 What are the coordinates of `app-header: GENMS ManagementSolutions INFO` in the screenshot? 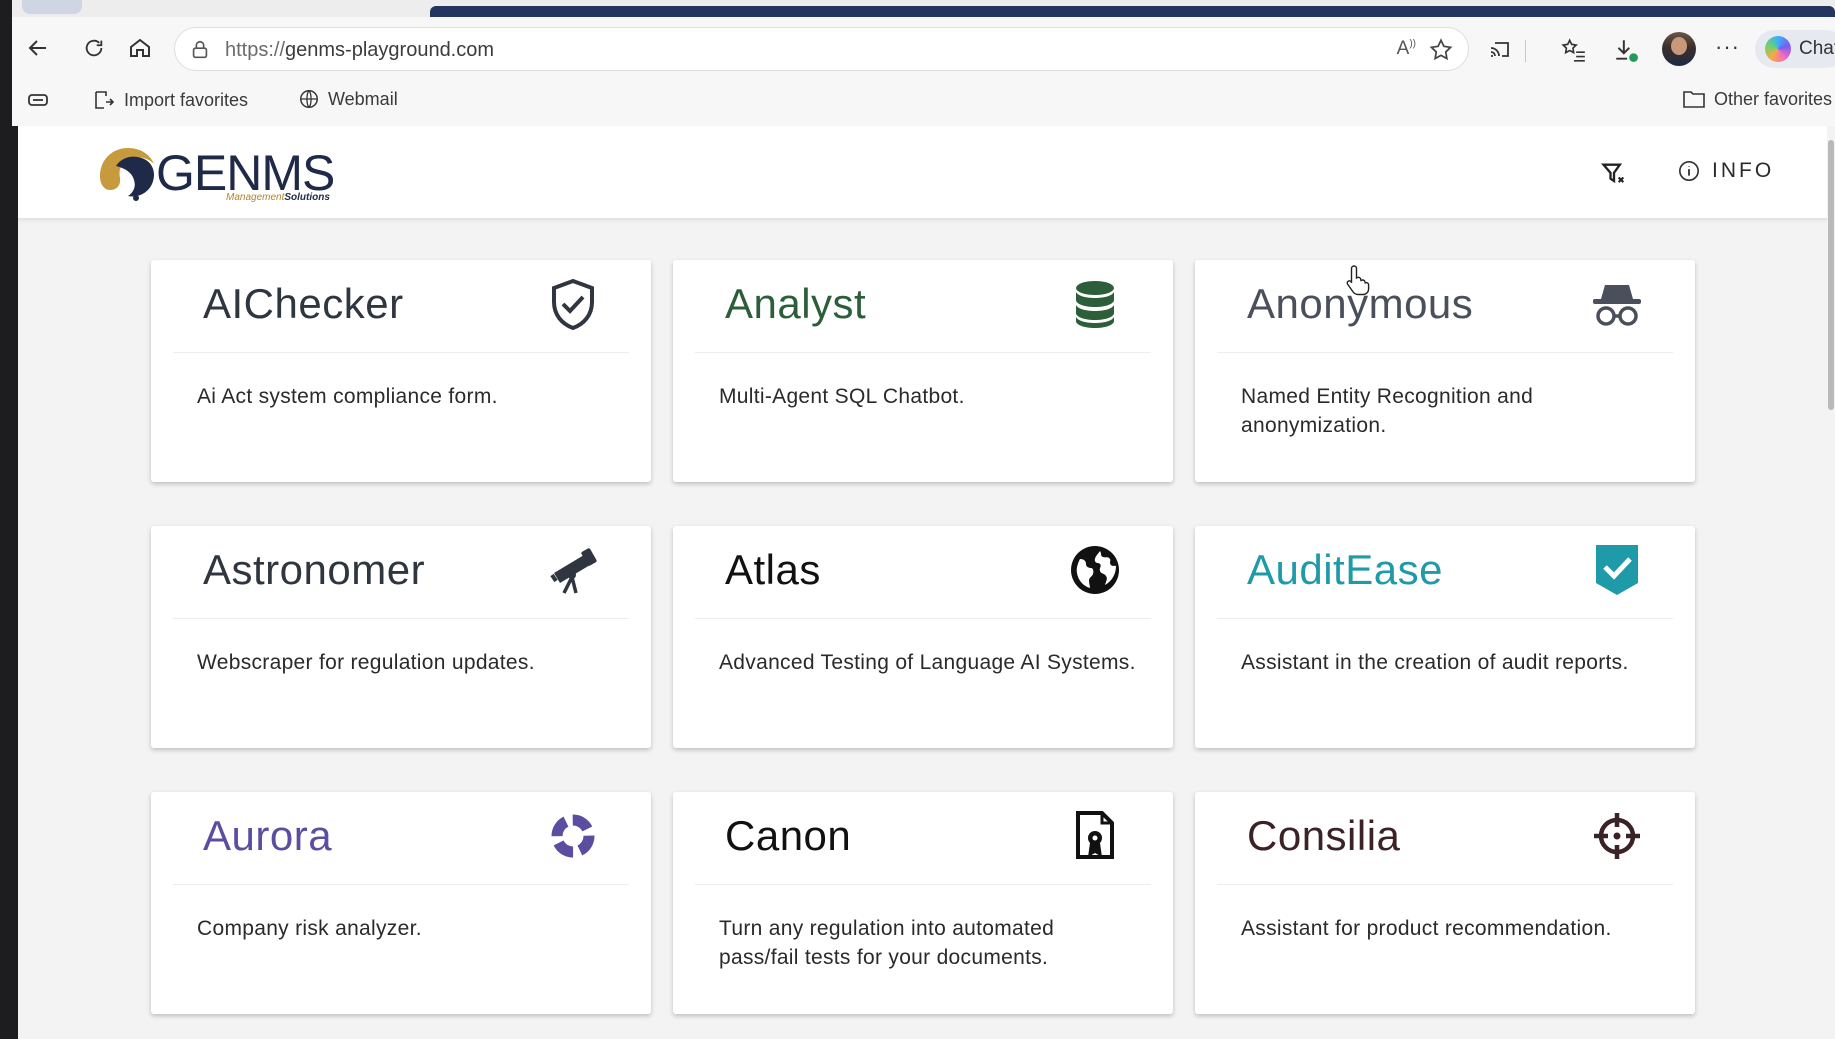 It's located at (923, 173).